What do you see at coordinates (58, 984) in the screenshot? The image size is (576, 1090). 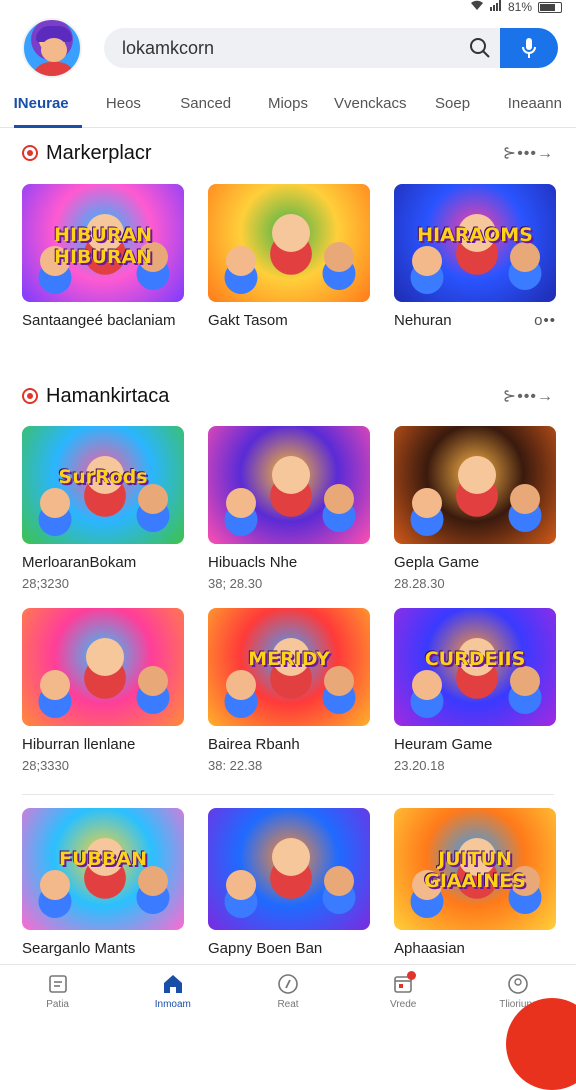 I see `grid-icon` at bounding box center [58, 984].